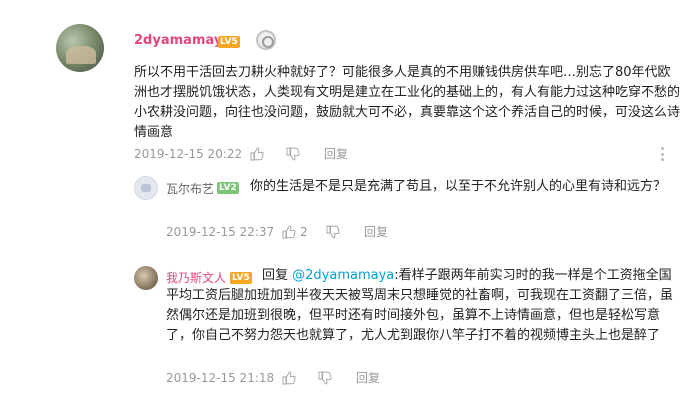 The image size is (700, 403). I want to click on like-count: 2, so click(304, 232).